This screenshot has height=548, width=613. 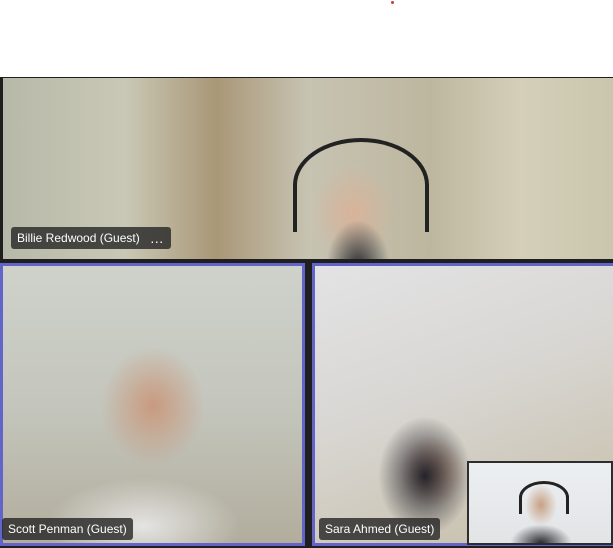 I want to click on participant-name-tag: Scott Penman (Guest), so click(x=67, y=529).